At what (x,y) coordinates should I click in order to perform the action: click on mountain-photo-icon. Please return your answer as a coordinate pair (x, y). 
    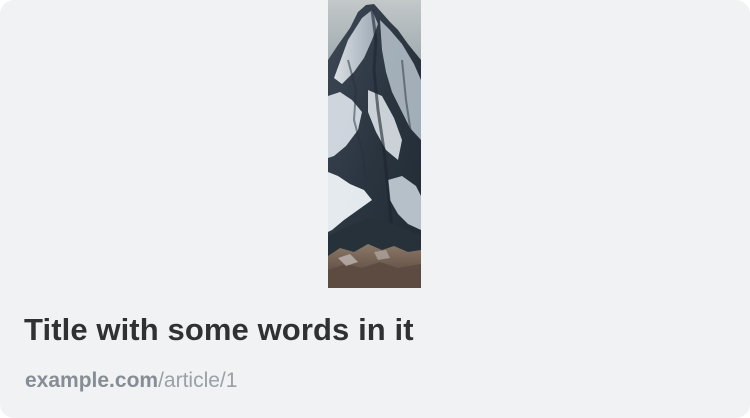
    Looking at the image, I should click on (374, 144).